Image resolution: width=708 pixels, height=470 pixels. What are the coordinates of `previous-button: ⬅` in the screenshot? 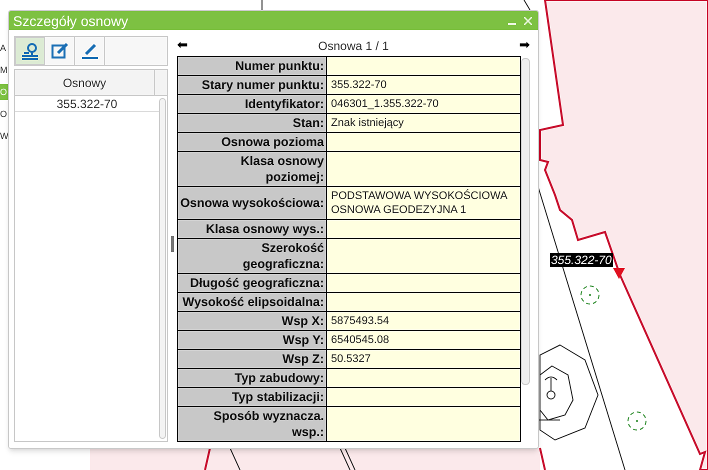 It's located at (182, 46).